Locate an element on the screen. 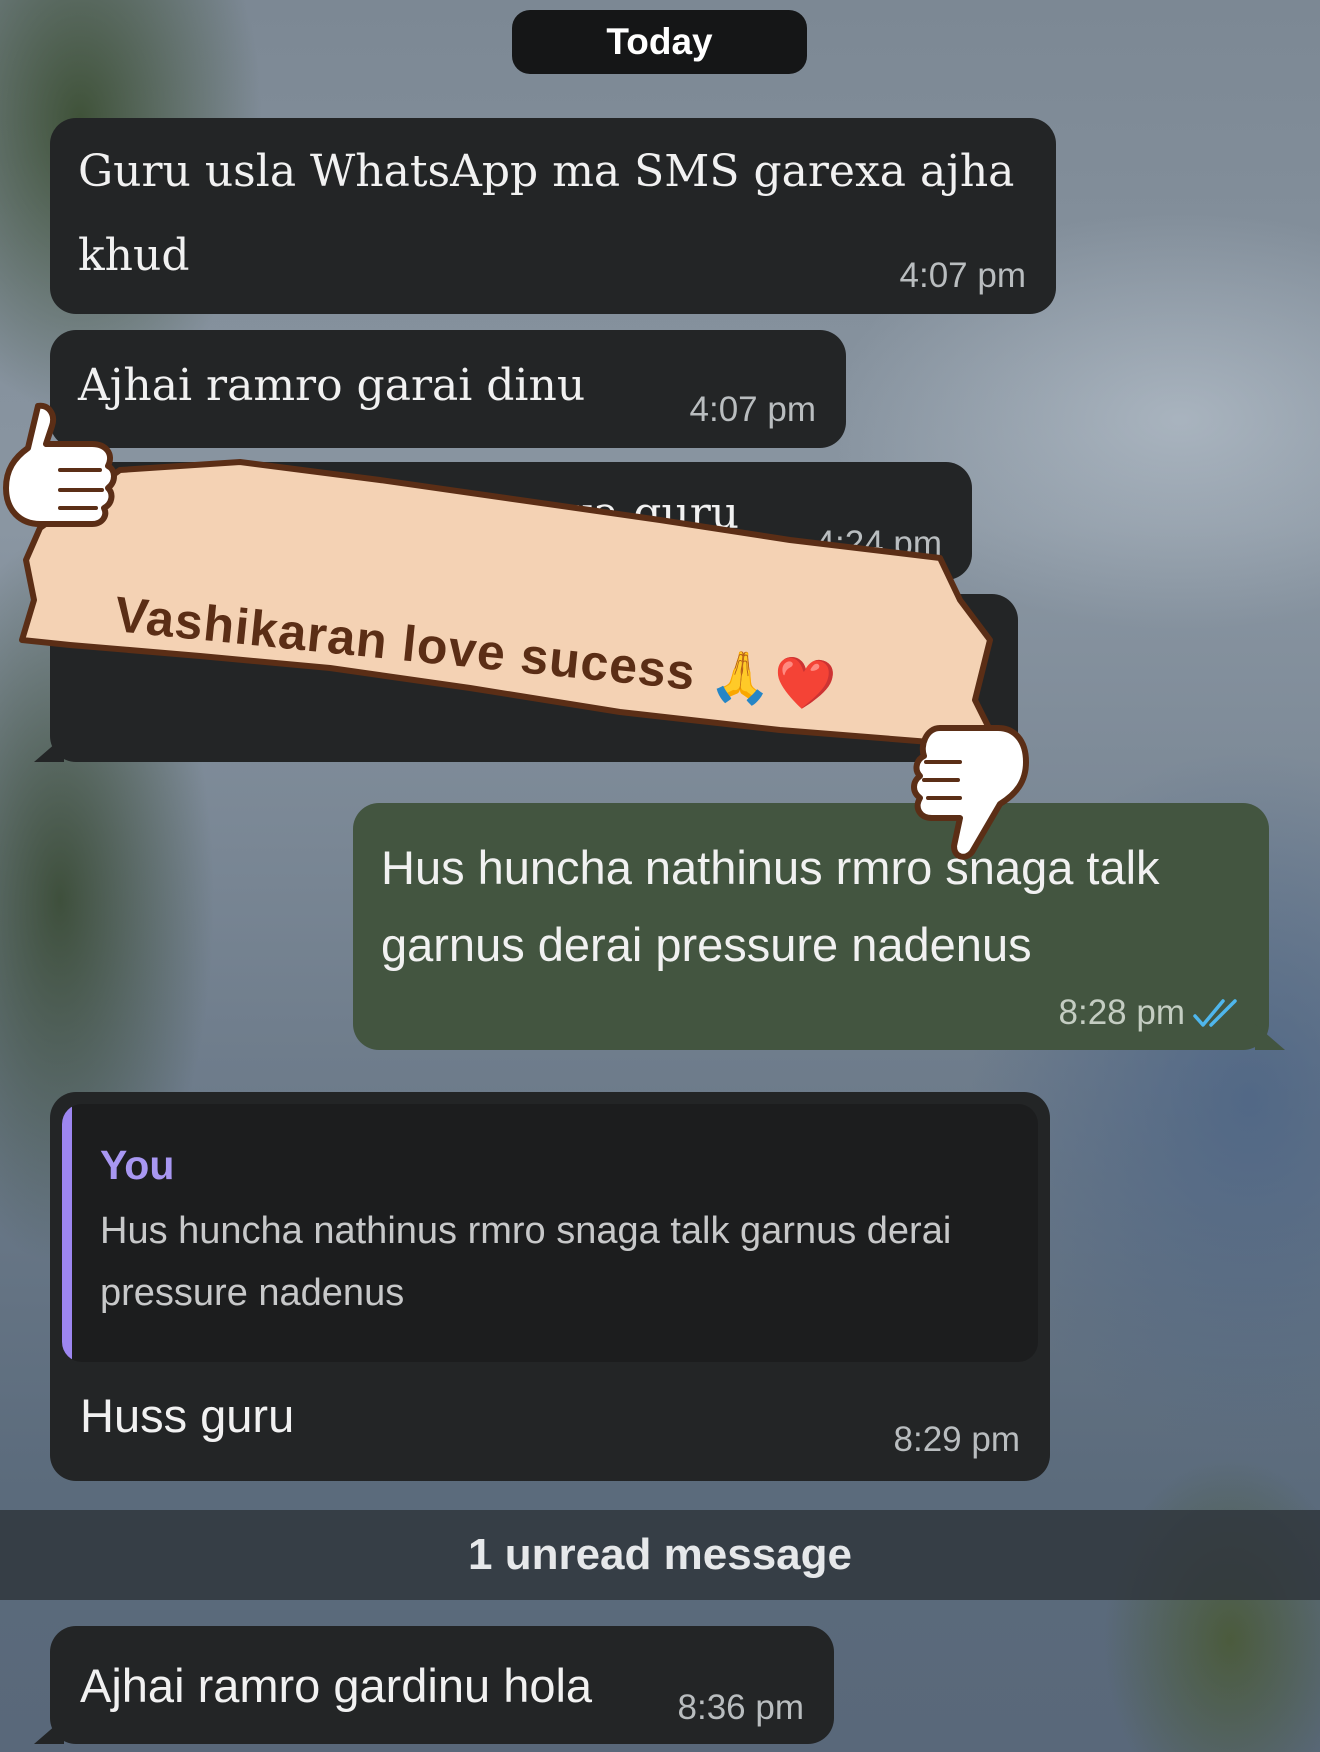 This screenshot has width=1320, height=1752. message-bubble-incoming: Ajhai ramro gardinu hola 8:36 pm is located at coordinates (434, 1685).